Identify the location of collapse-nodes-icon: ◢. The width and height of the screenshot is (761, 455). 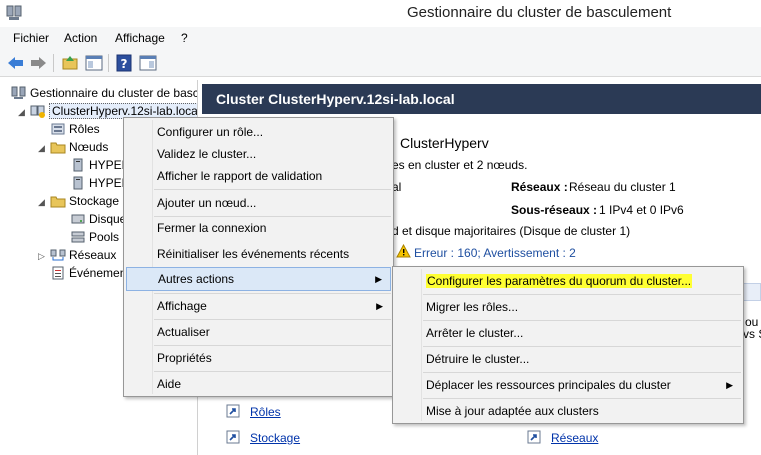
(42, 148).